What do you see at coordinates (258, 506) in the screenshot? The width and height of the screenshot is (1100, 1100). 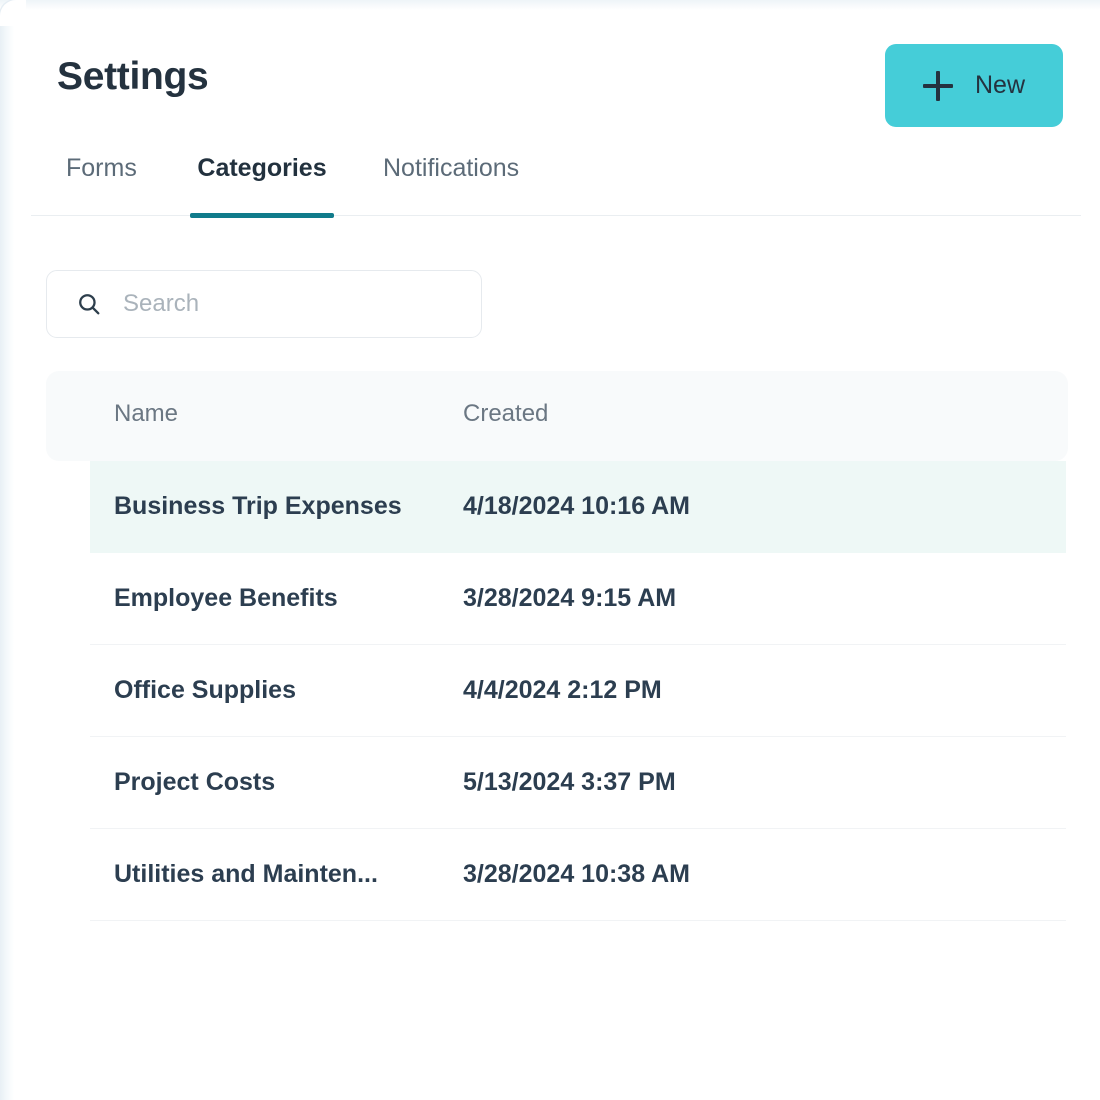 I see `cell-name: Business Trip Expenses` at bounding box center [258, 506].